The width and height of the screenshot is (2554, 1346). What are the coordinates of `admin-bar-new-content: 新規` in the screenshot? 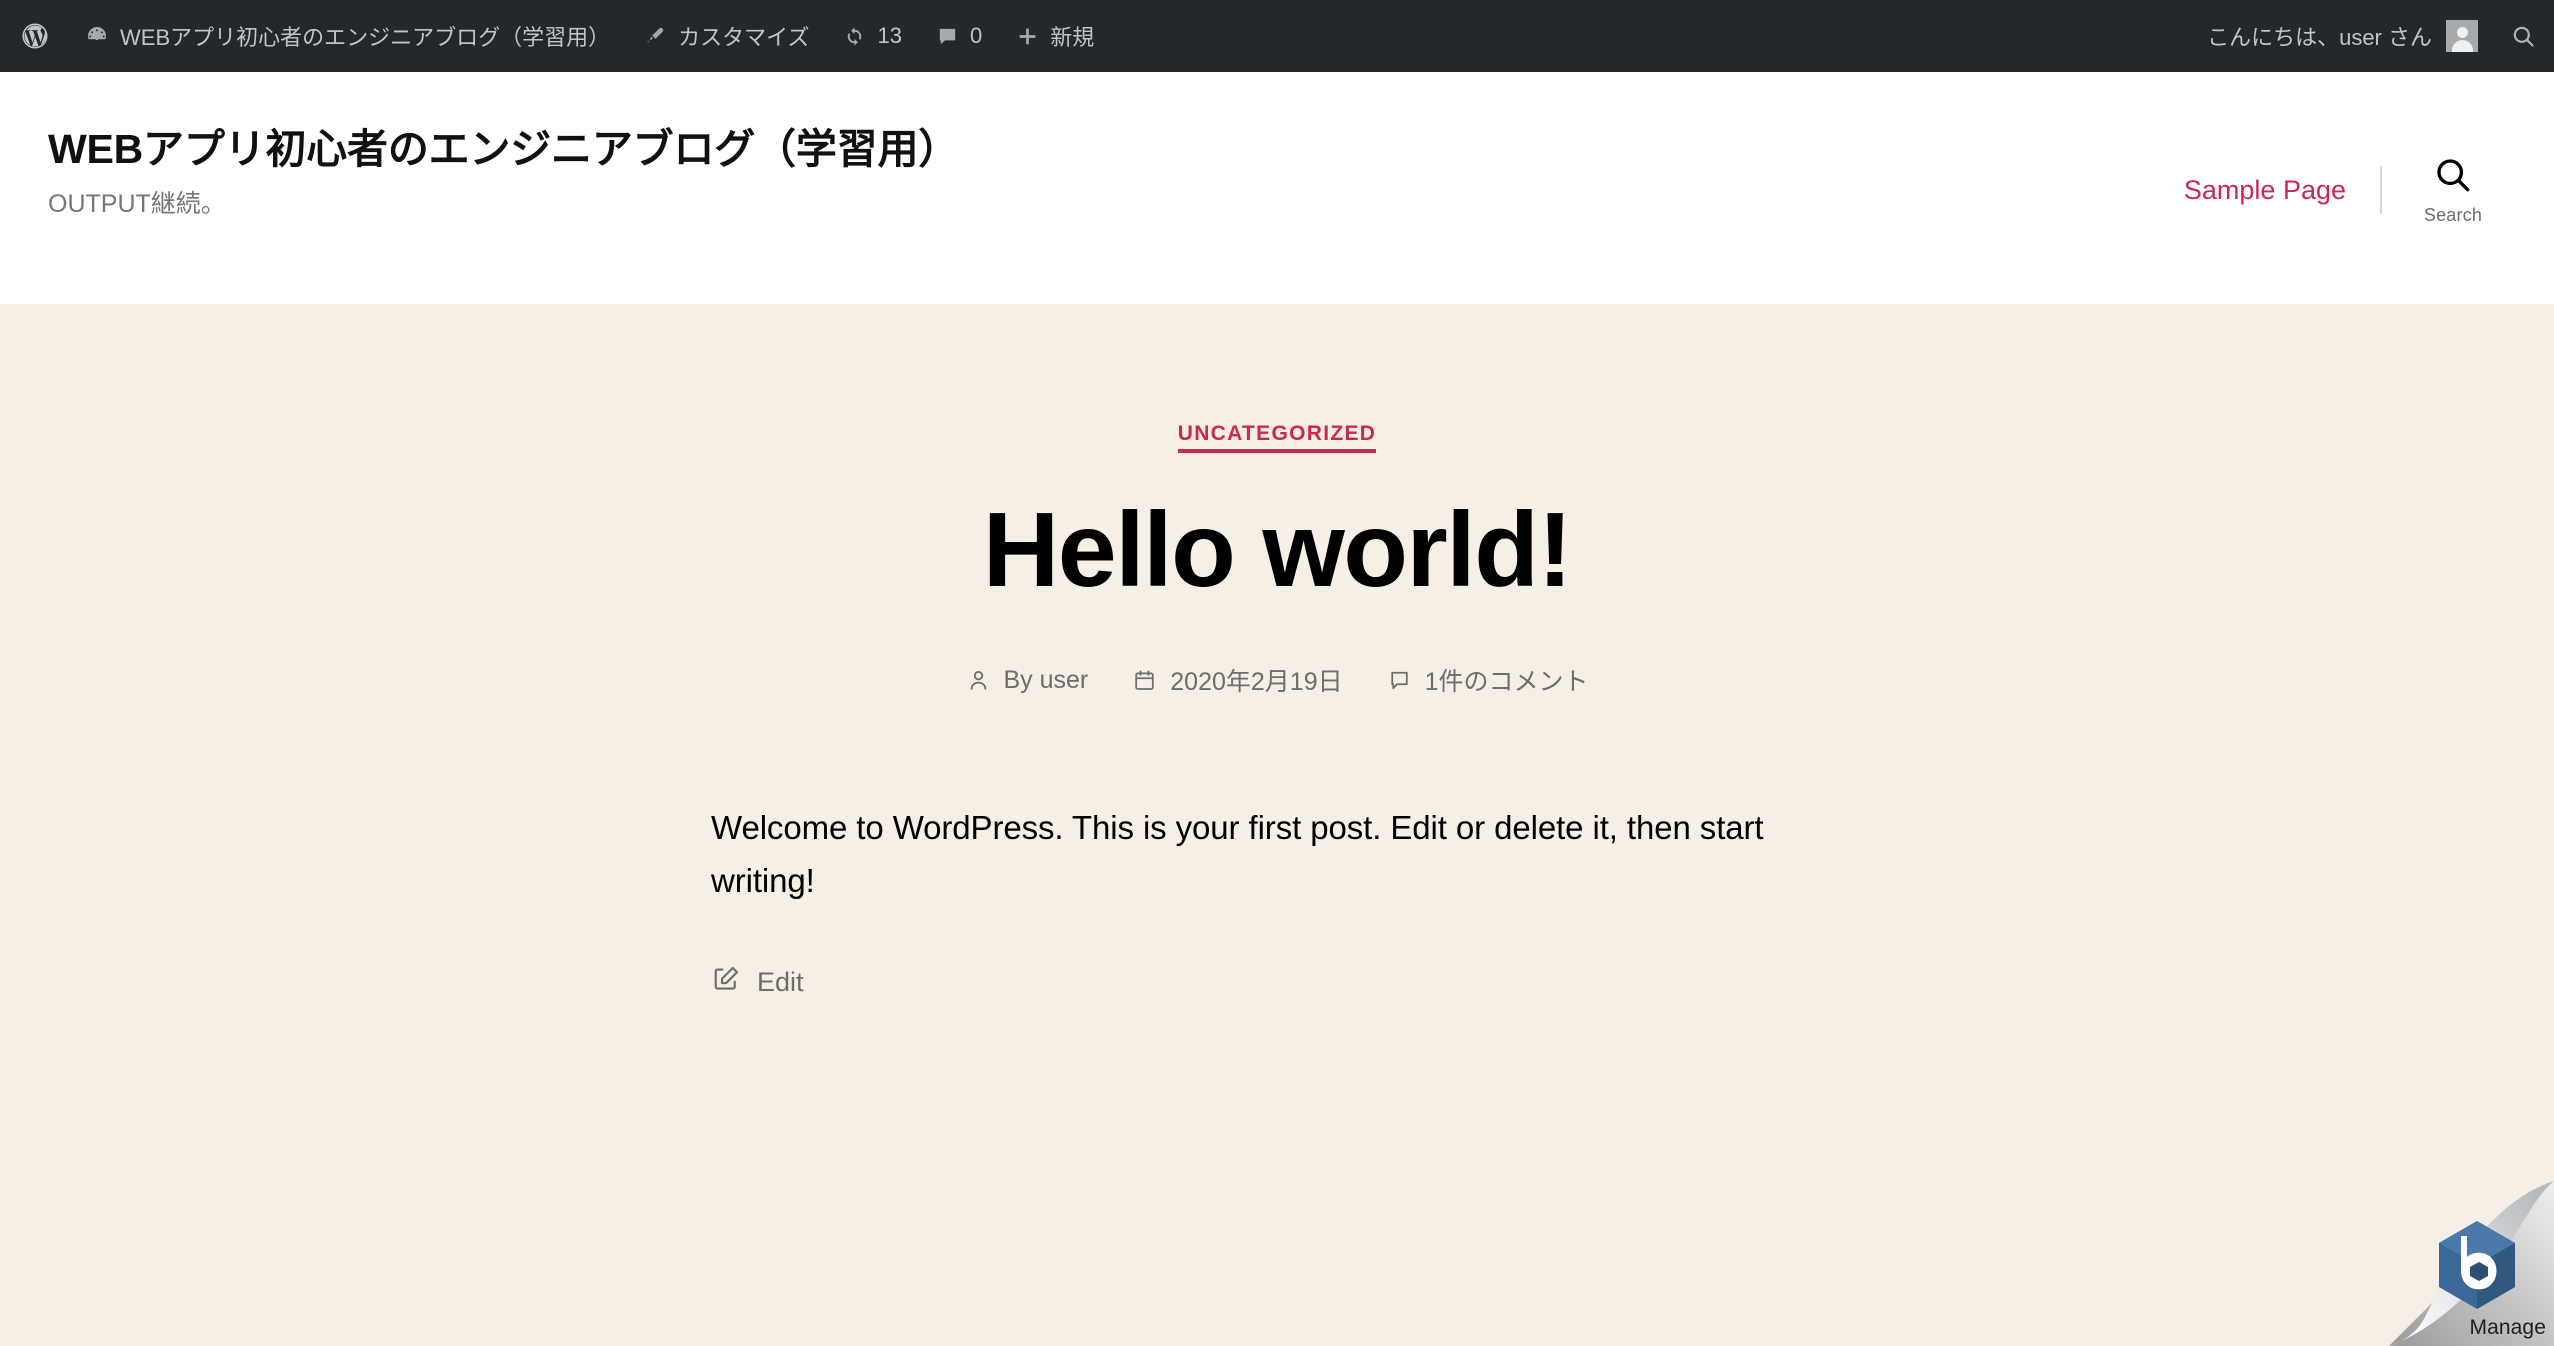 It's located at (1055, 36).